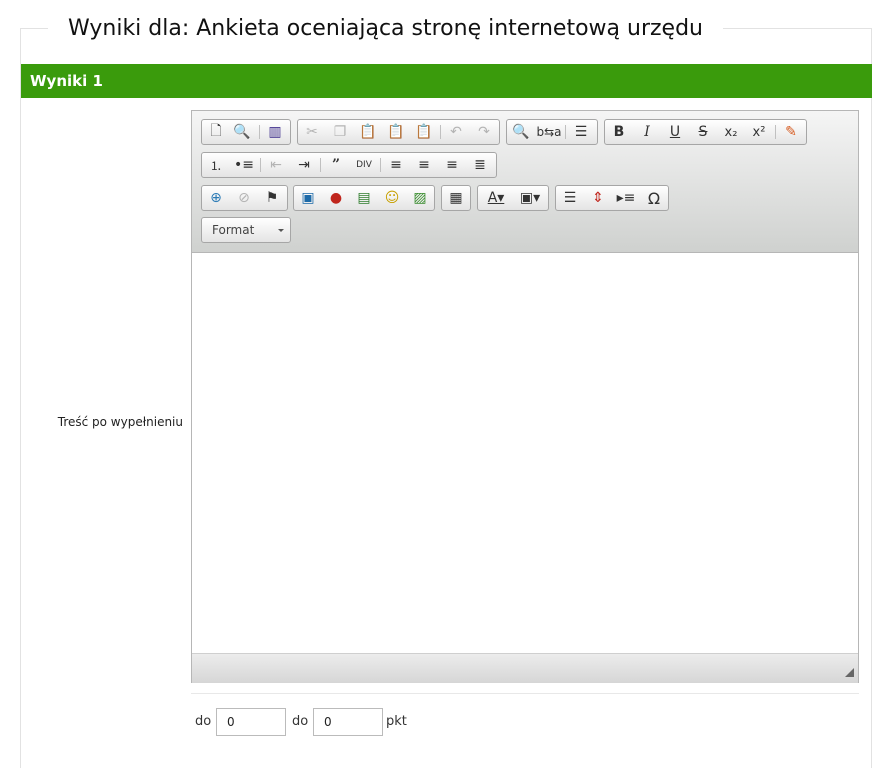 This screenshot has height=768, width=882. Describe the element at coordinates (598, 198) in the screenshot. I see `page-break-icon: ⇕` at that location.